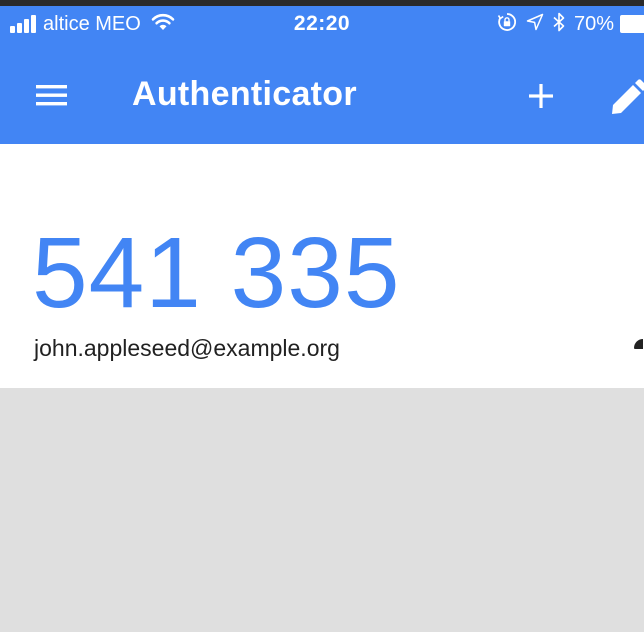 The width and height of the screenshot is (644, 632). Describe the element at coordinates (628, 96) in the screenshot. I see `edit-icon` at that location.